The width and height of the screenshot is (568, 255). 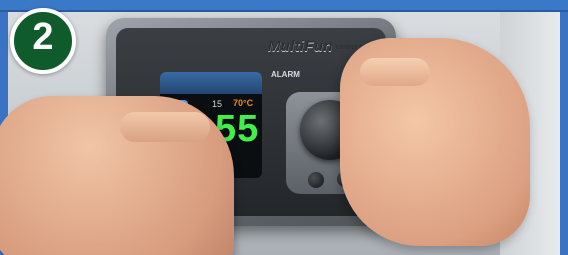 What do you see at coordinates (243, 103) in the screenshot?
I see `screen-setpoint: 70°C` at bounding box center [243, 103].